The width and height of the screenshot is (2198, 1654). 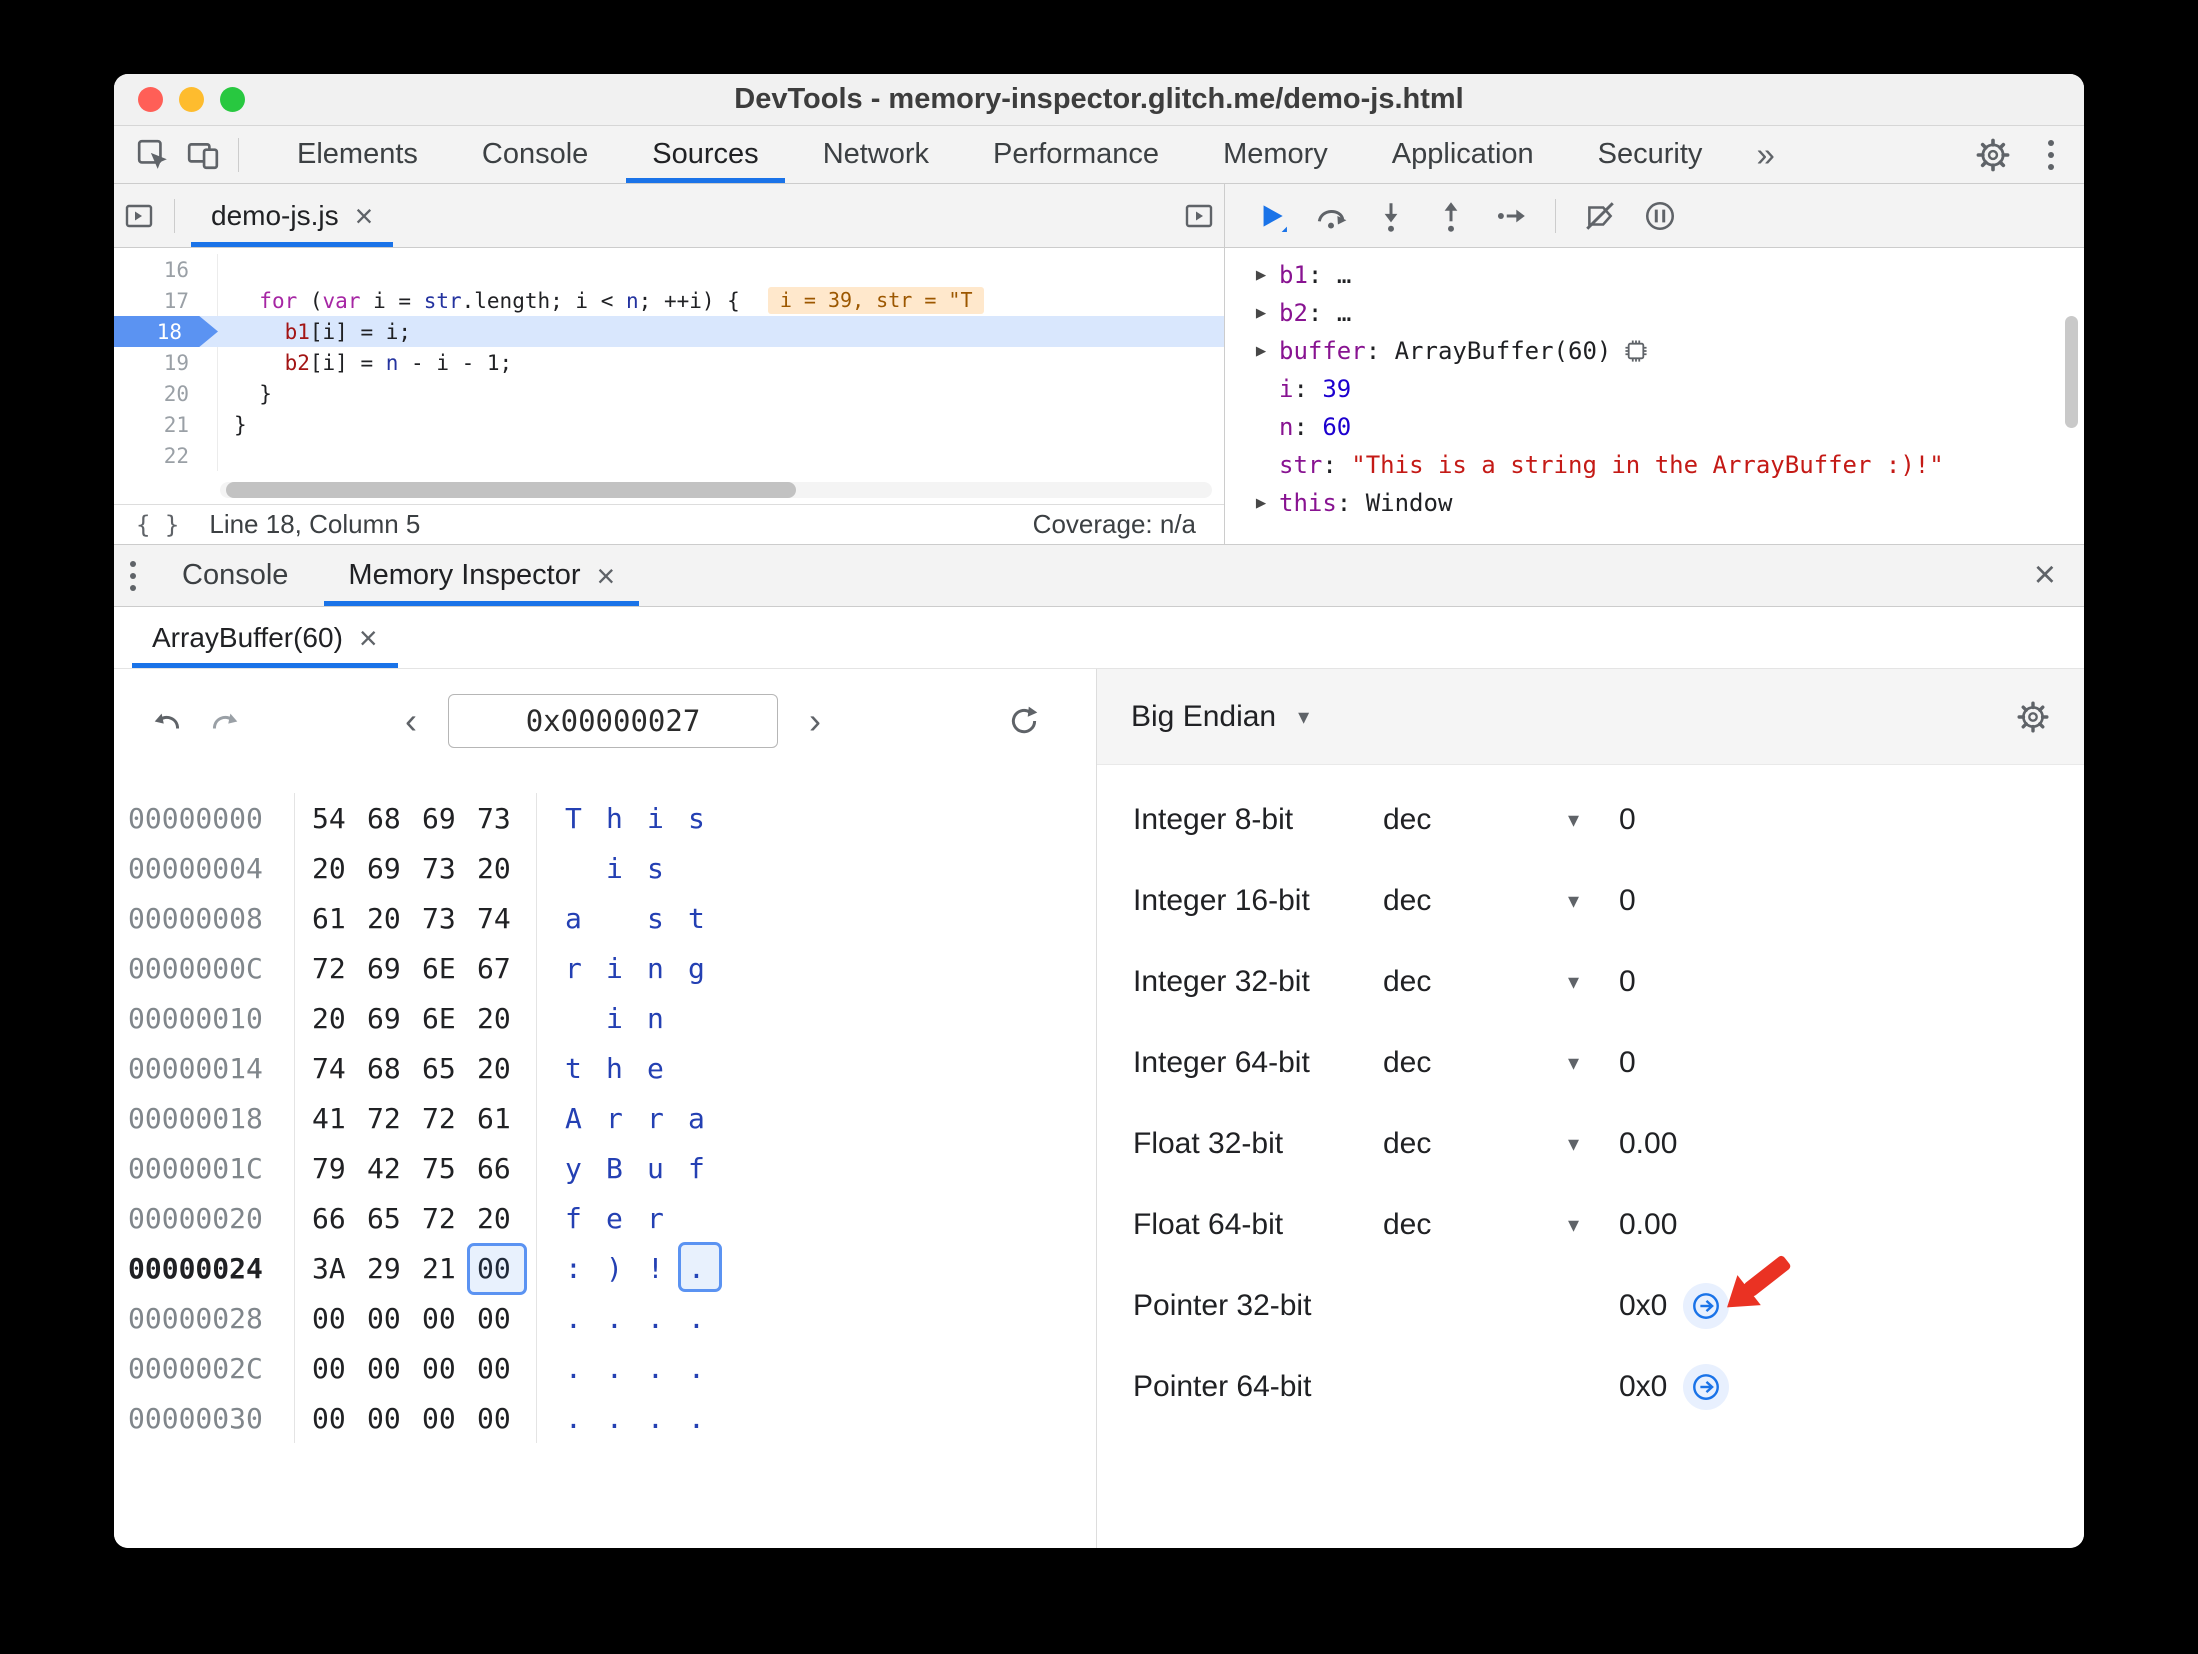 I want to click on deactivate-breakpoints-icon, so click(x=1600, y=216).